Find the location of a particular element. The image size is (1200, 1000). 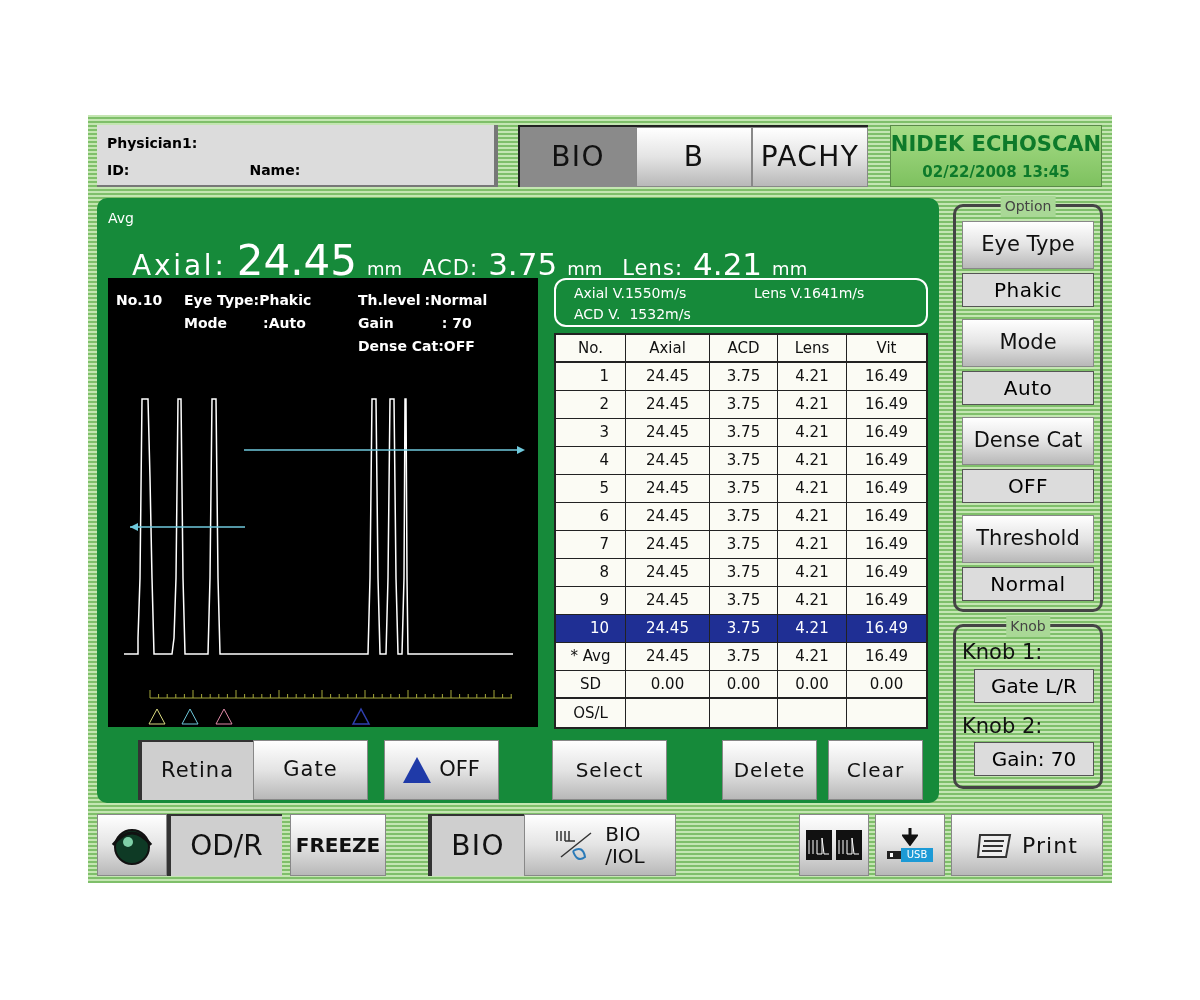

table-row: 4 24.45 3.75 4.21 16.49 is located at coordinates (741, 461).